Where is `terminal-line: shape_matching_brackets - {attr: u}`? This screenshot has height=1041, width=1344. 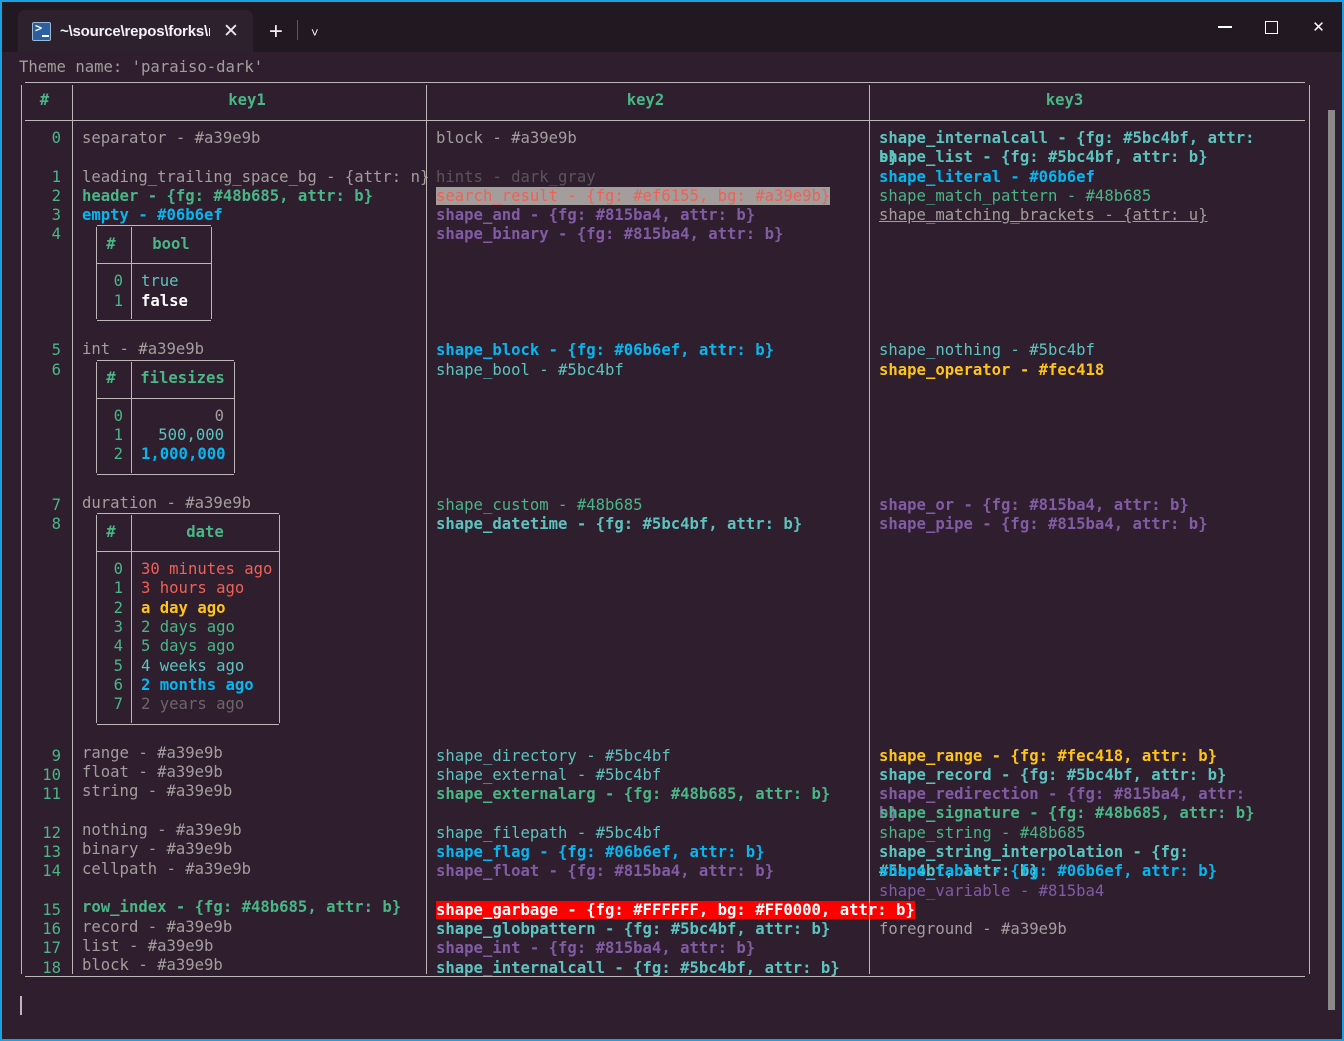 terminal-line: shape_matching_brackets - {attr: u} is located at coordinates (1070, 215).